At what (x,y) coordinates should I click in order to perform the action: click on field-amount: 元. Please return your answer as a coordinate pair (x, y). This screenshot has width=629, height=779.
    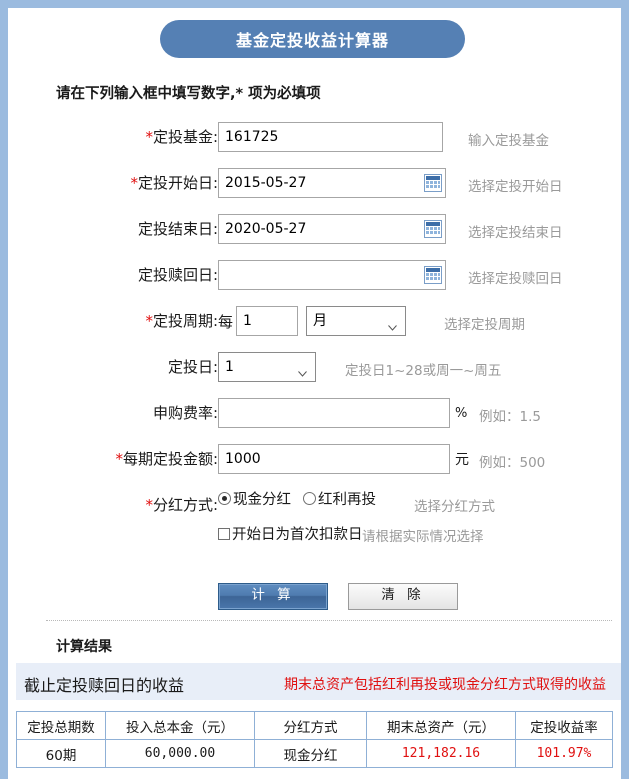
    Looking at the image, I should click on (343, 459).